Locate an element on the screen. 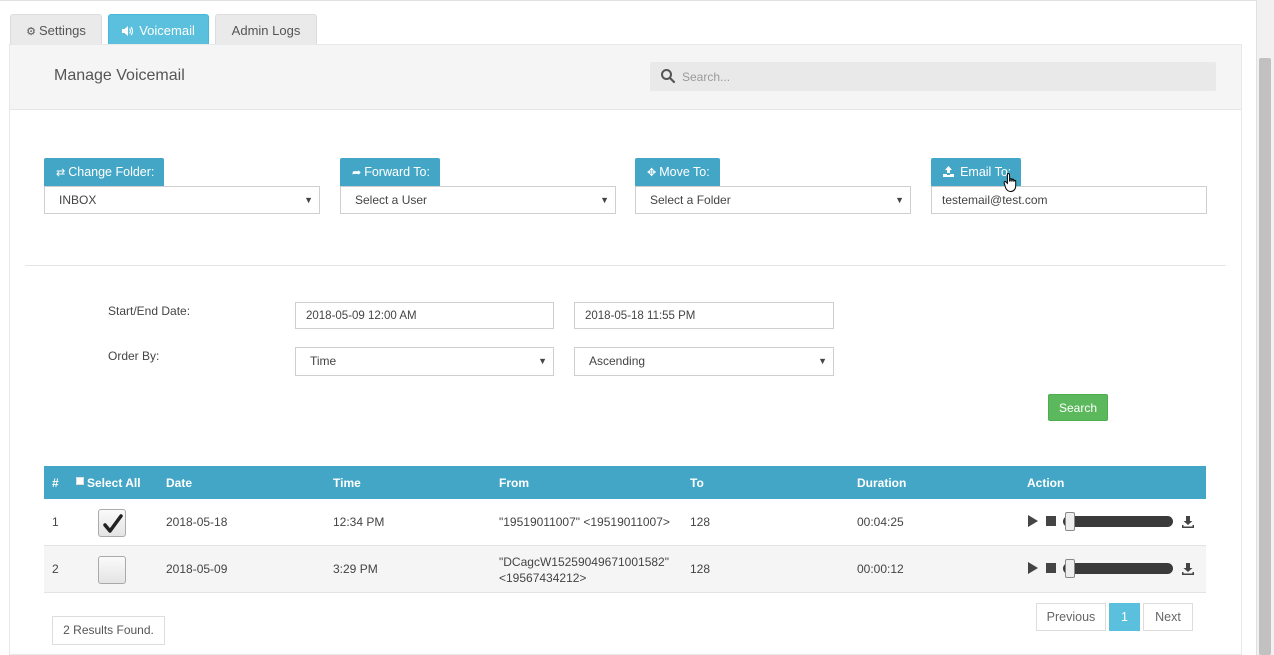  top-border is located at coordinates (628, 0).